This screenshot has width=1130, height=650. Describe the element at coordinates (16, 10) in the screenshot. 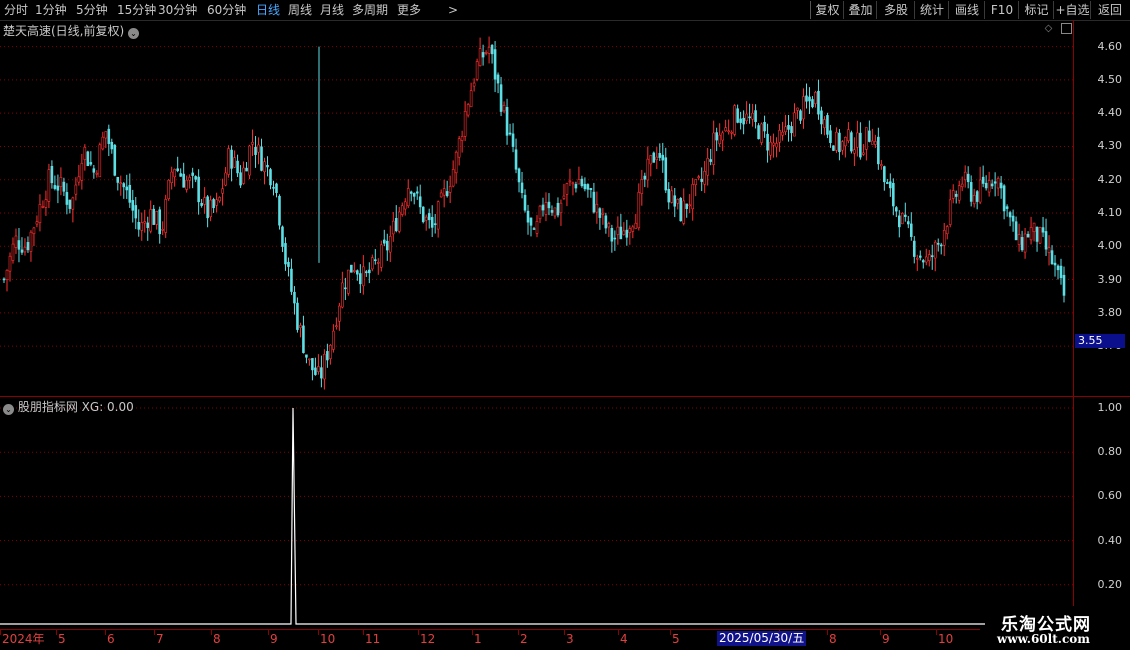

I see `timeframe-0: 分时` at that location.